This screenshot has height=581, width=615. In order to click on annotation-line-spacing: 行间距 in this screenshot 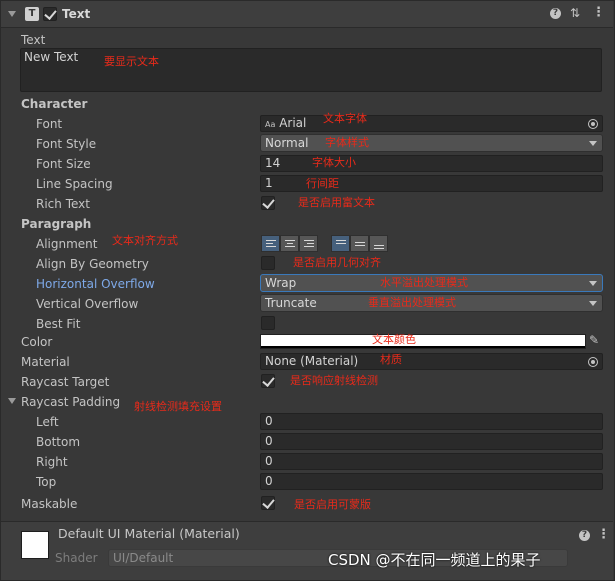, I will do `click(322, 183)`.